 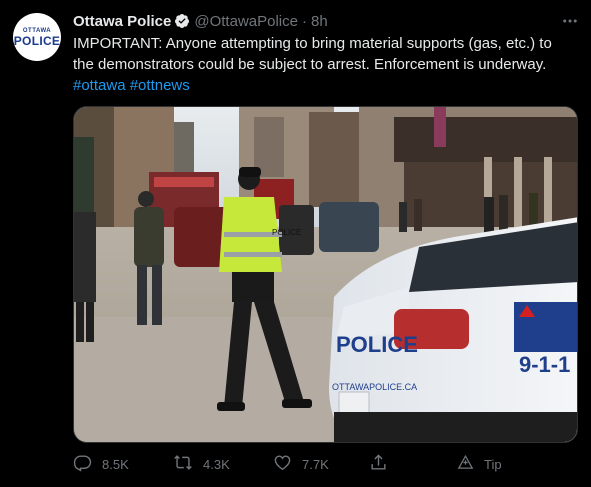 What do you see at coordinates (87, 464) in the screenshot?
I see `reply-icon` at bounding box center [87, 464].